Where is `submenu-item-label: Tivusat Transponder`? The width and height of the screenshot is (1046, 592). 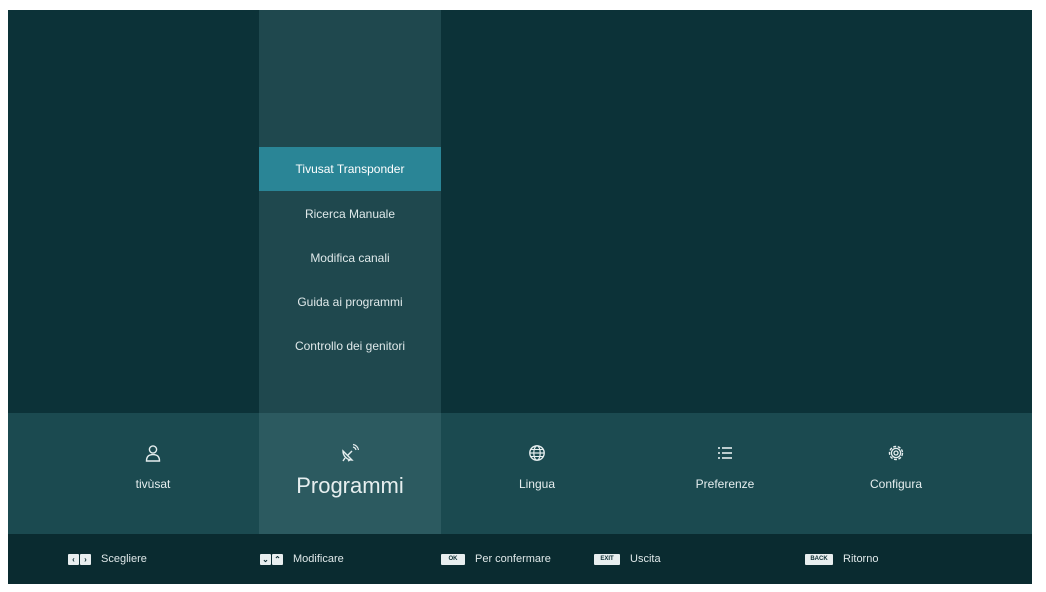
submenu-item-label: Tivusat Transponder is located at coordinates (350, 169).